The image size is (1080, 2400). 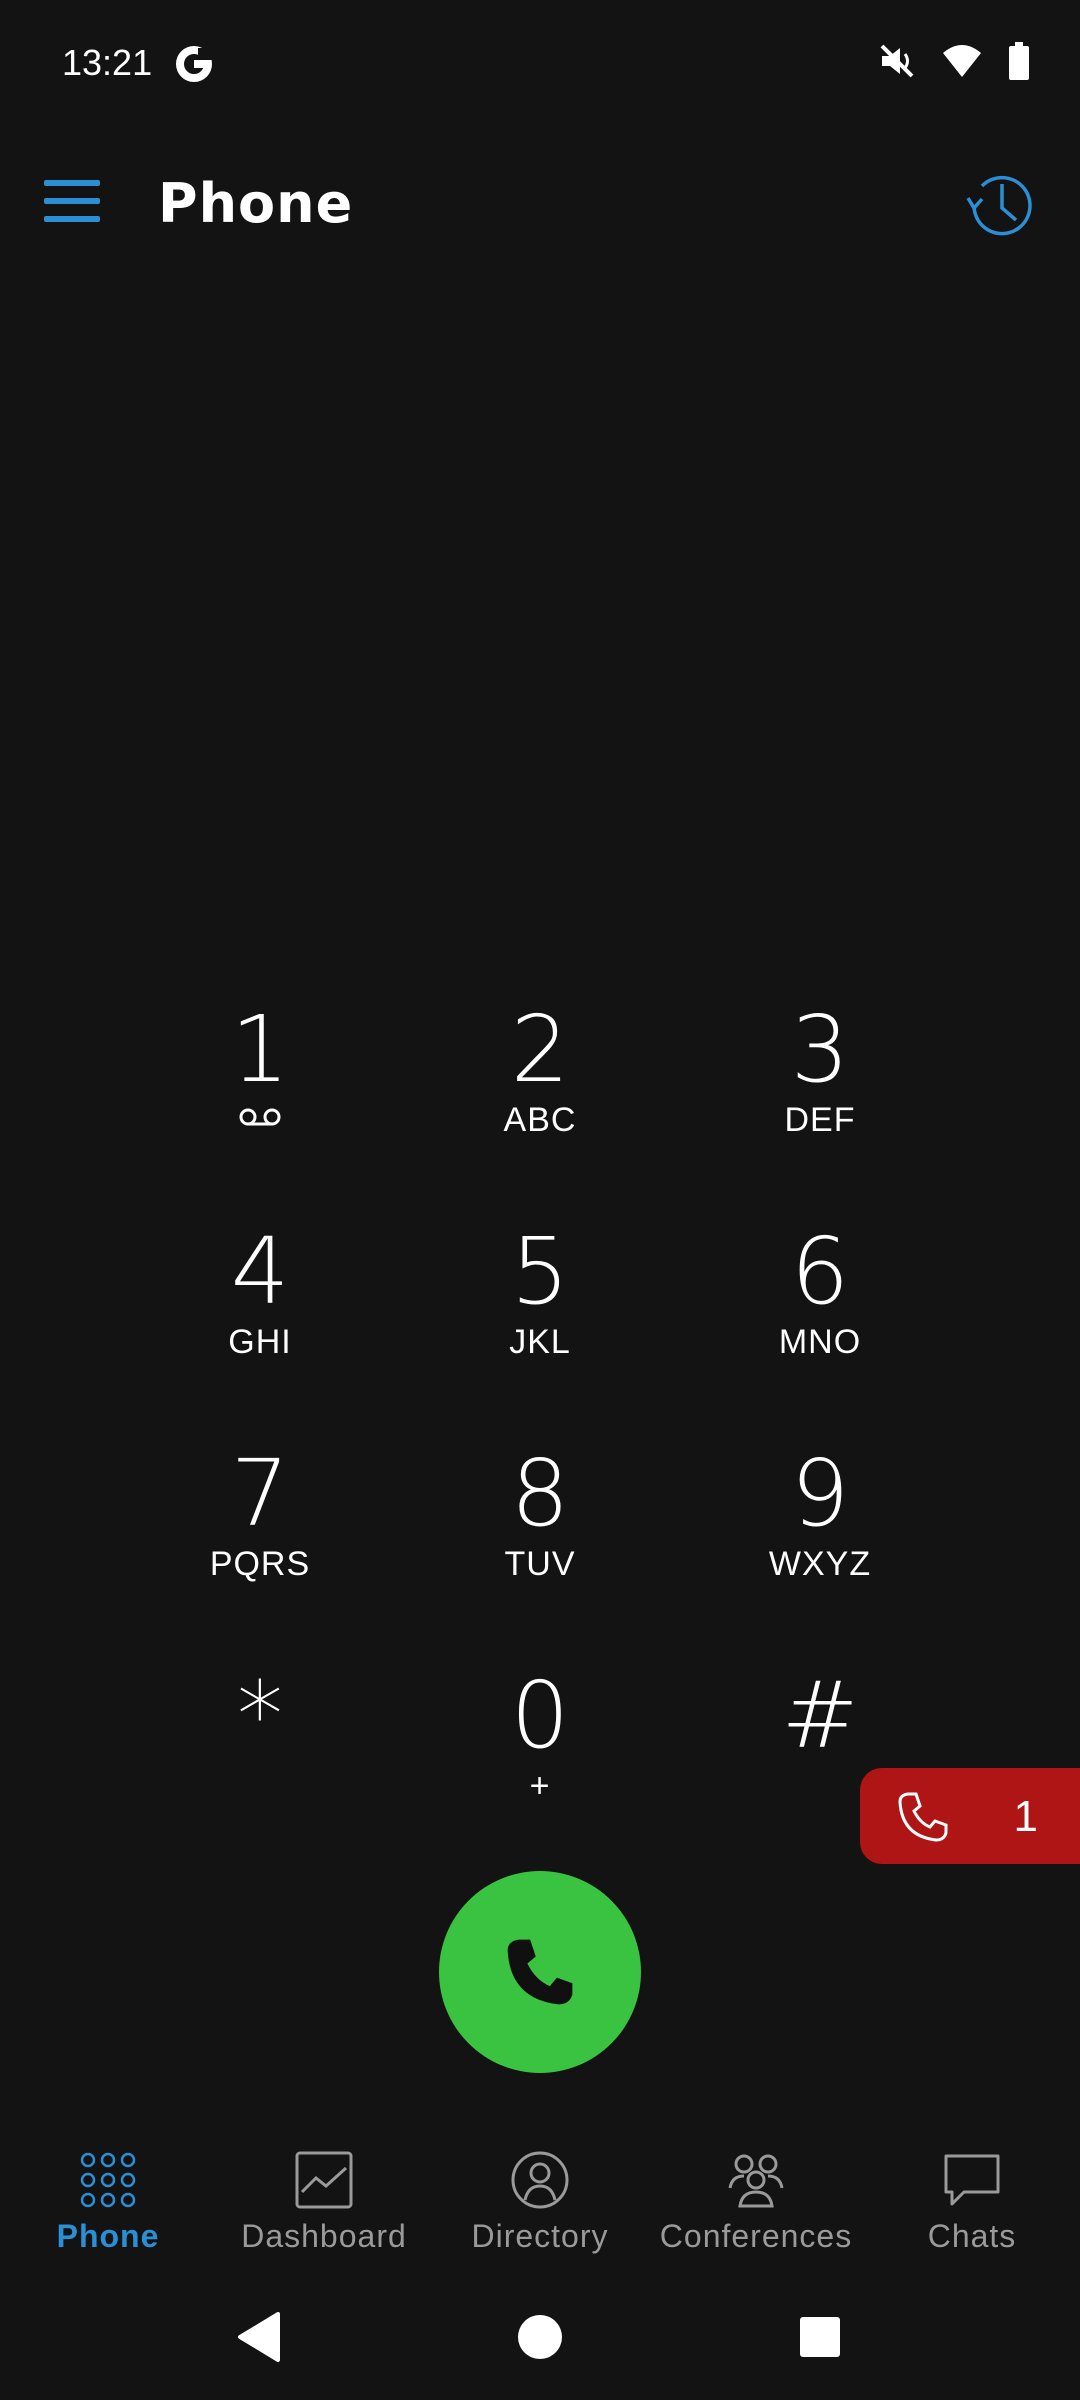 What do you see at coordinates (540, 1120) in the screenshot?
I see `key-letters: ABC` at bounding box center [540, 1120].